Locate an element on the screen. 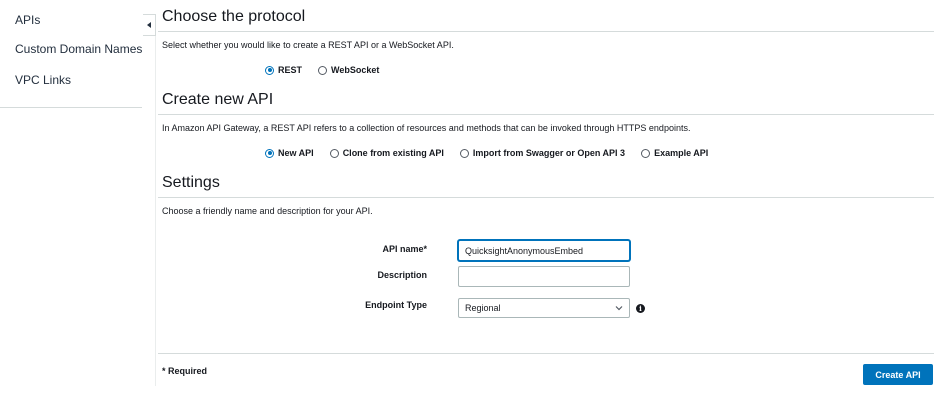  protocol-radio-group: REST WebSocket is located at coordinates (330, 70).